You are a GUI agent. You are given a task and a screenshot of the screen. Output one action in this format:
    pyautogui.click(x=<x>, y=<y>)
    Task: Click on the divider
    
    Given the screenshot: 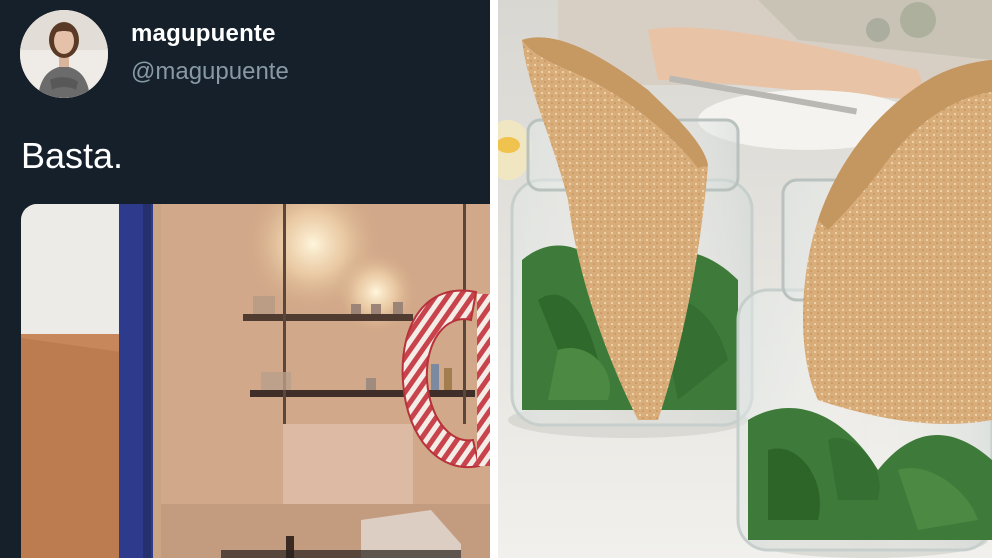 What is the action you would take?
    pyautogui.click(x=494, y=279)
    